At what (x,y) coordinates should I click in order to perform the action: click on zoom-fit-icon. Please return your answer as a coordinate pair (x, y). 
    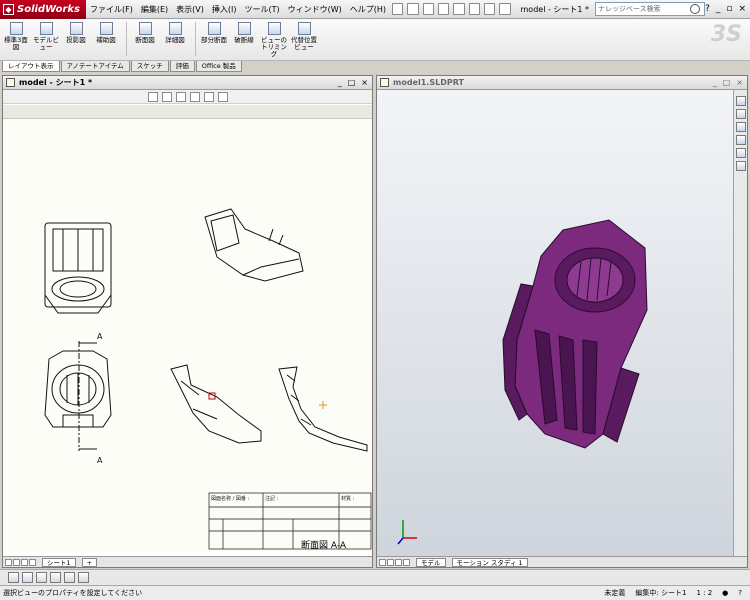
    Looking at the image, I should click on (152, 96).